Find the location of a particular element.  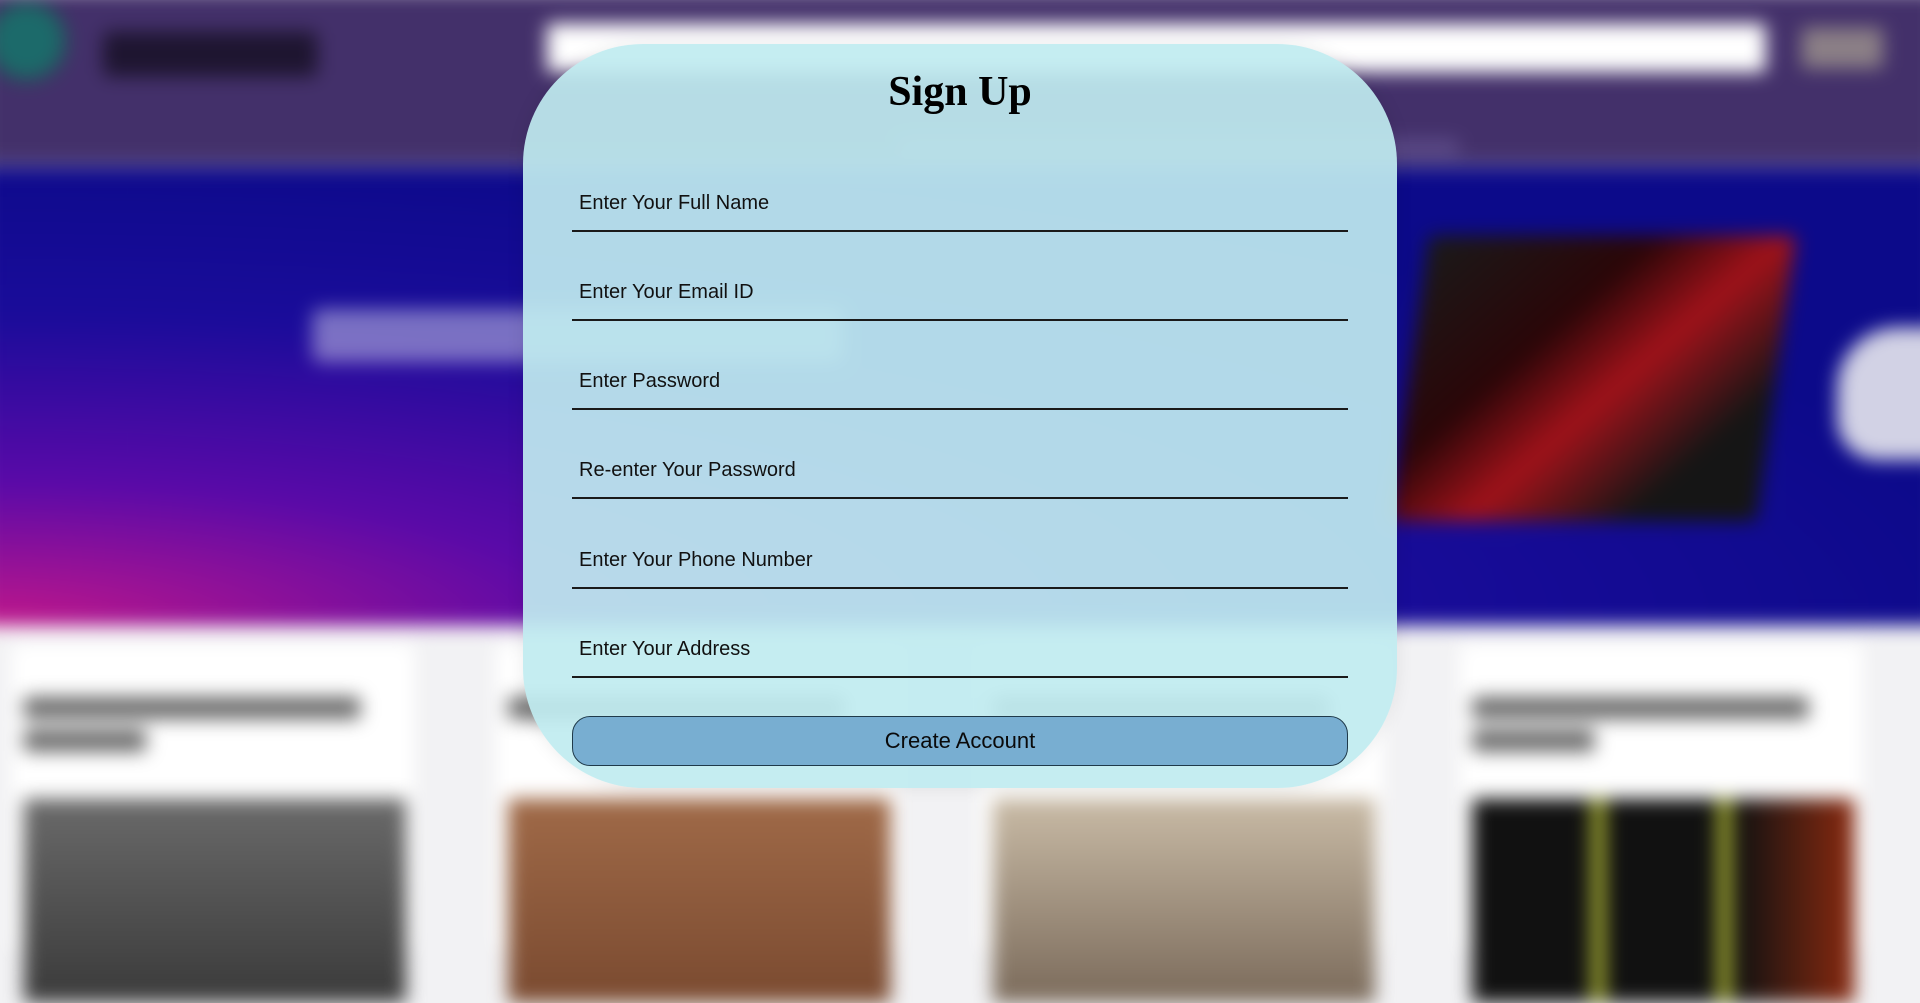

phone-field is located at coordinates (960, 561).